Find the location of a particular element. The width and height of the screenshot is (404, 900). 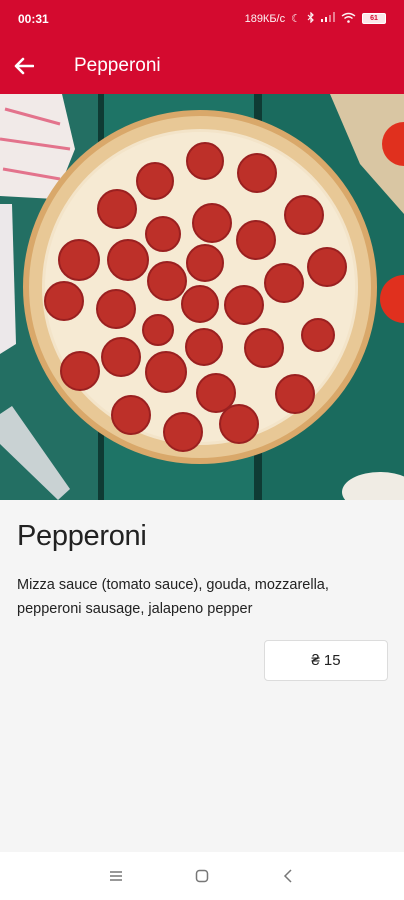

back-button is located at coordinates (24, 66).